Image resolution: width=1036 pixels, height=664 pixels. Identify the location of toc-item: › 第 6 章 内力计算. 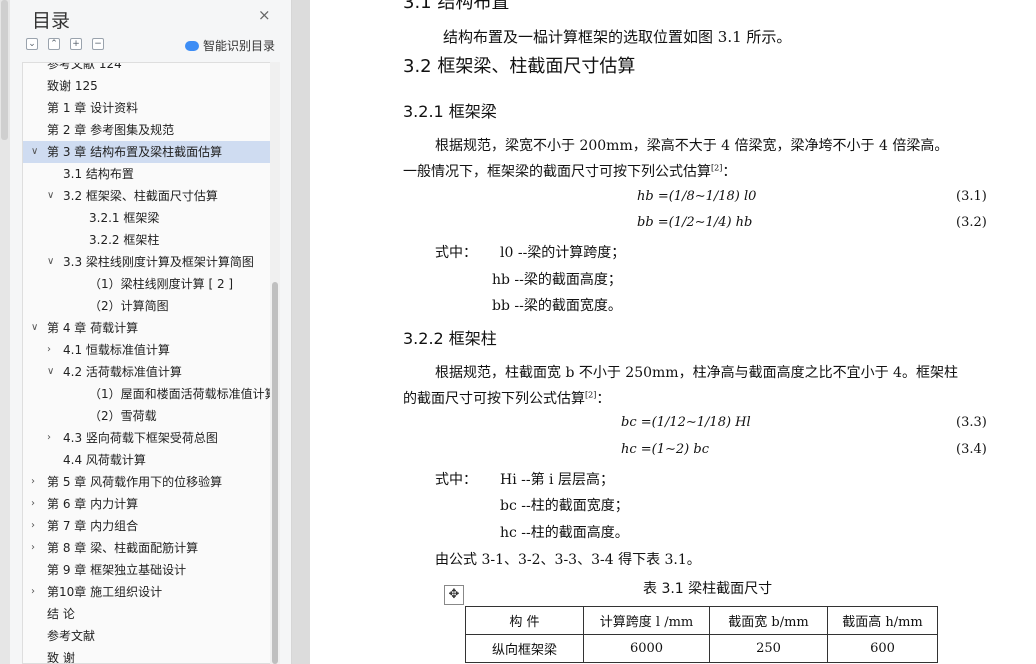
(148, 504).